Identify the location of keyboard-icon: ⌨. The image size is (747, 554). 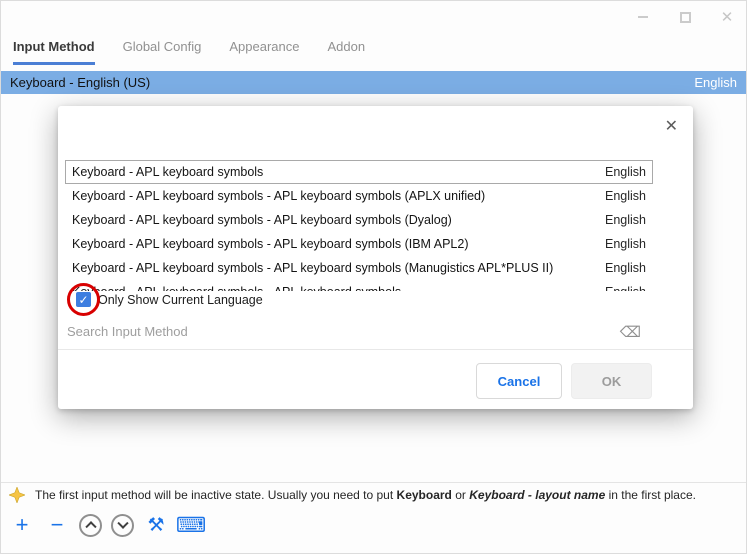
(191, 525).